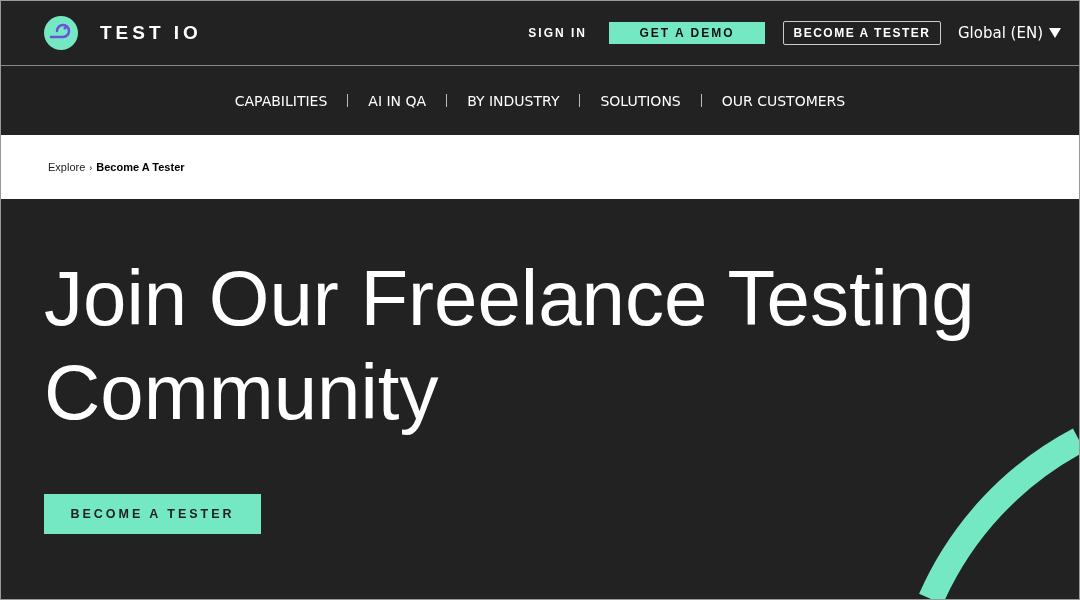 The height and width of the screenshot is (600, 1080). I want to click on breadcrumb-link: Become A Tester, so click(140, 167).